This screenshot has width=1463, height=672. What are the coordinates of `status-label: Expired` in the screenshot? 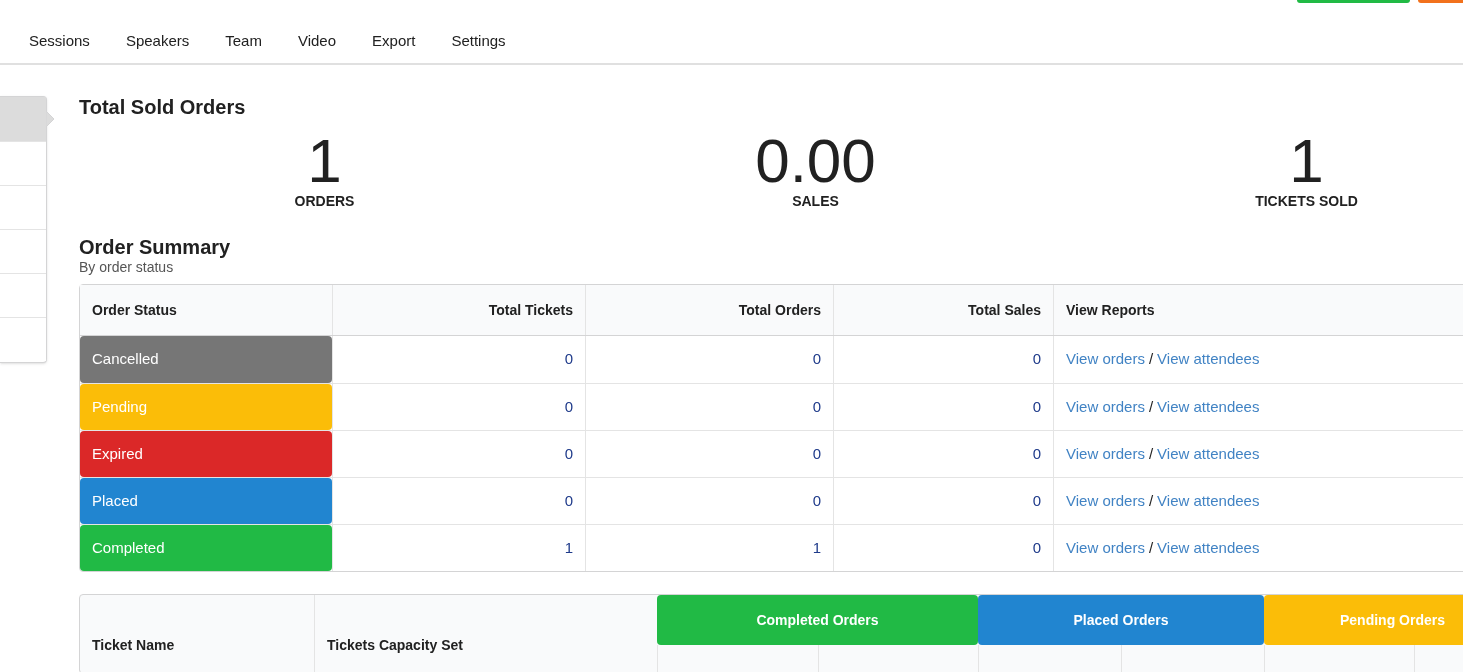 It's located at (206, 454).